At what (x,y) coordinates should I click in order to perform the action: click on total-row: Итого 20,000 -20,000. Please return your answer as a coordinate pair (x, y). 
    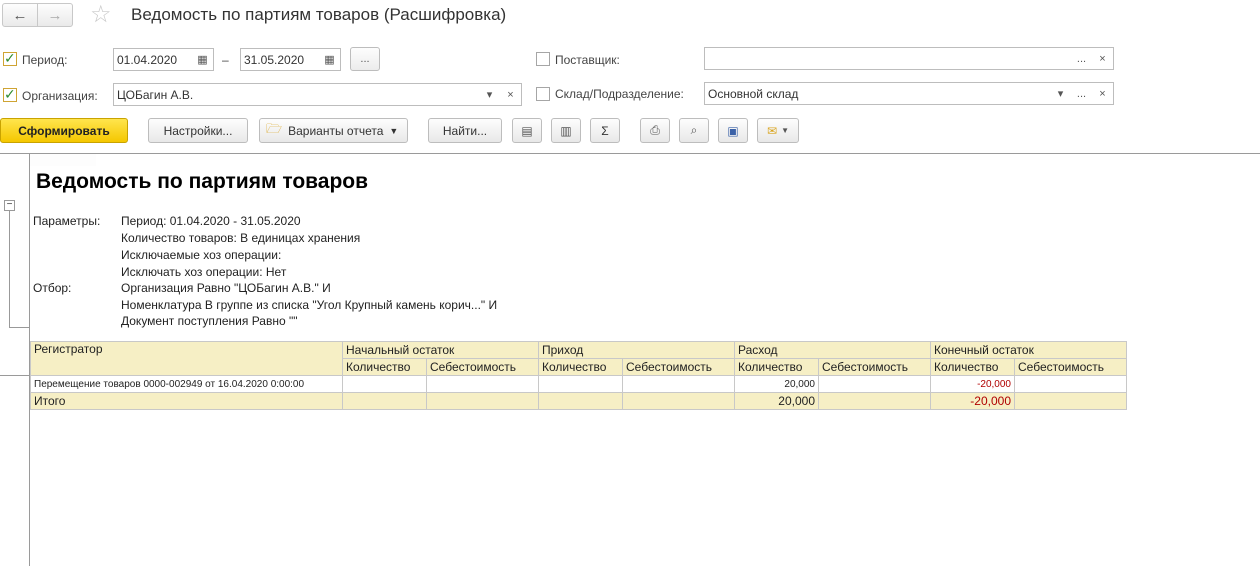
    Looking at the image, I should click on (578, 401).